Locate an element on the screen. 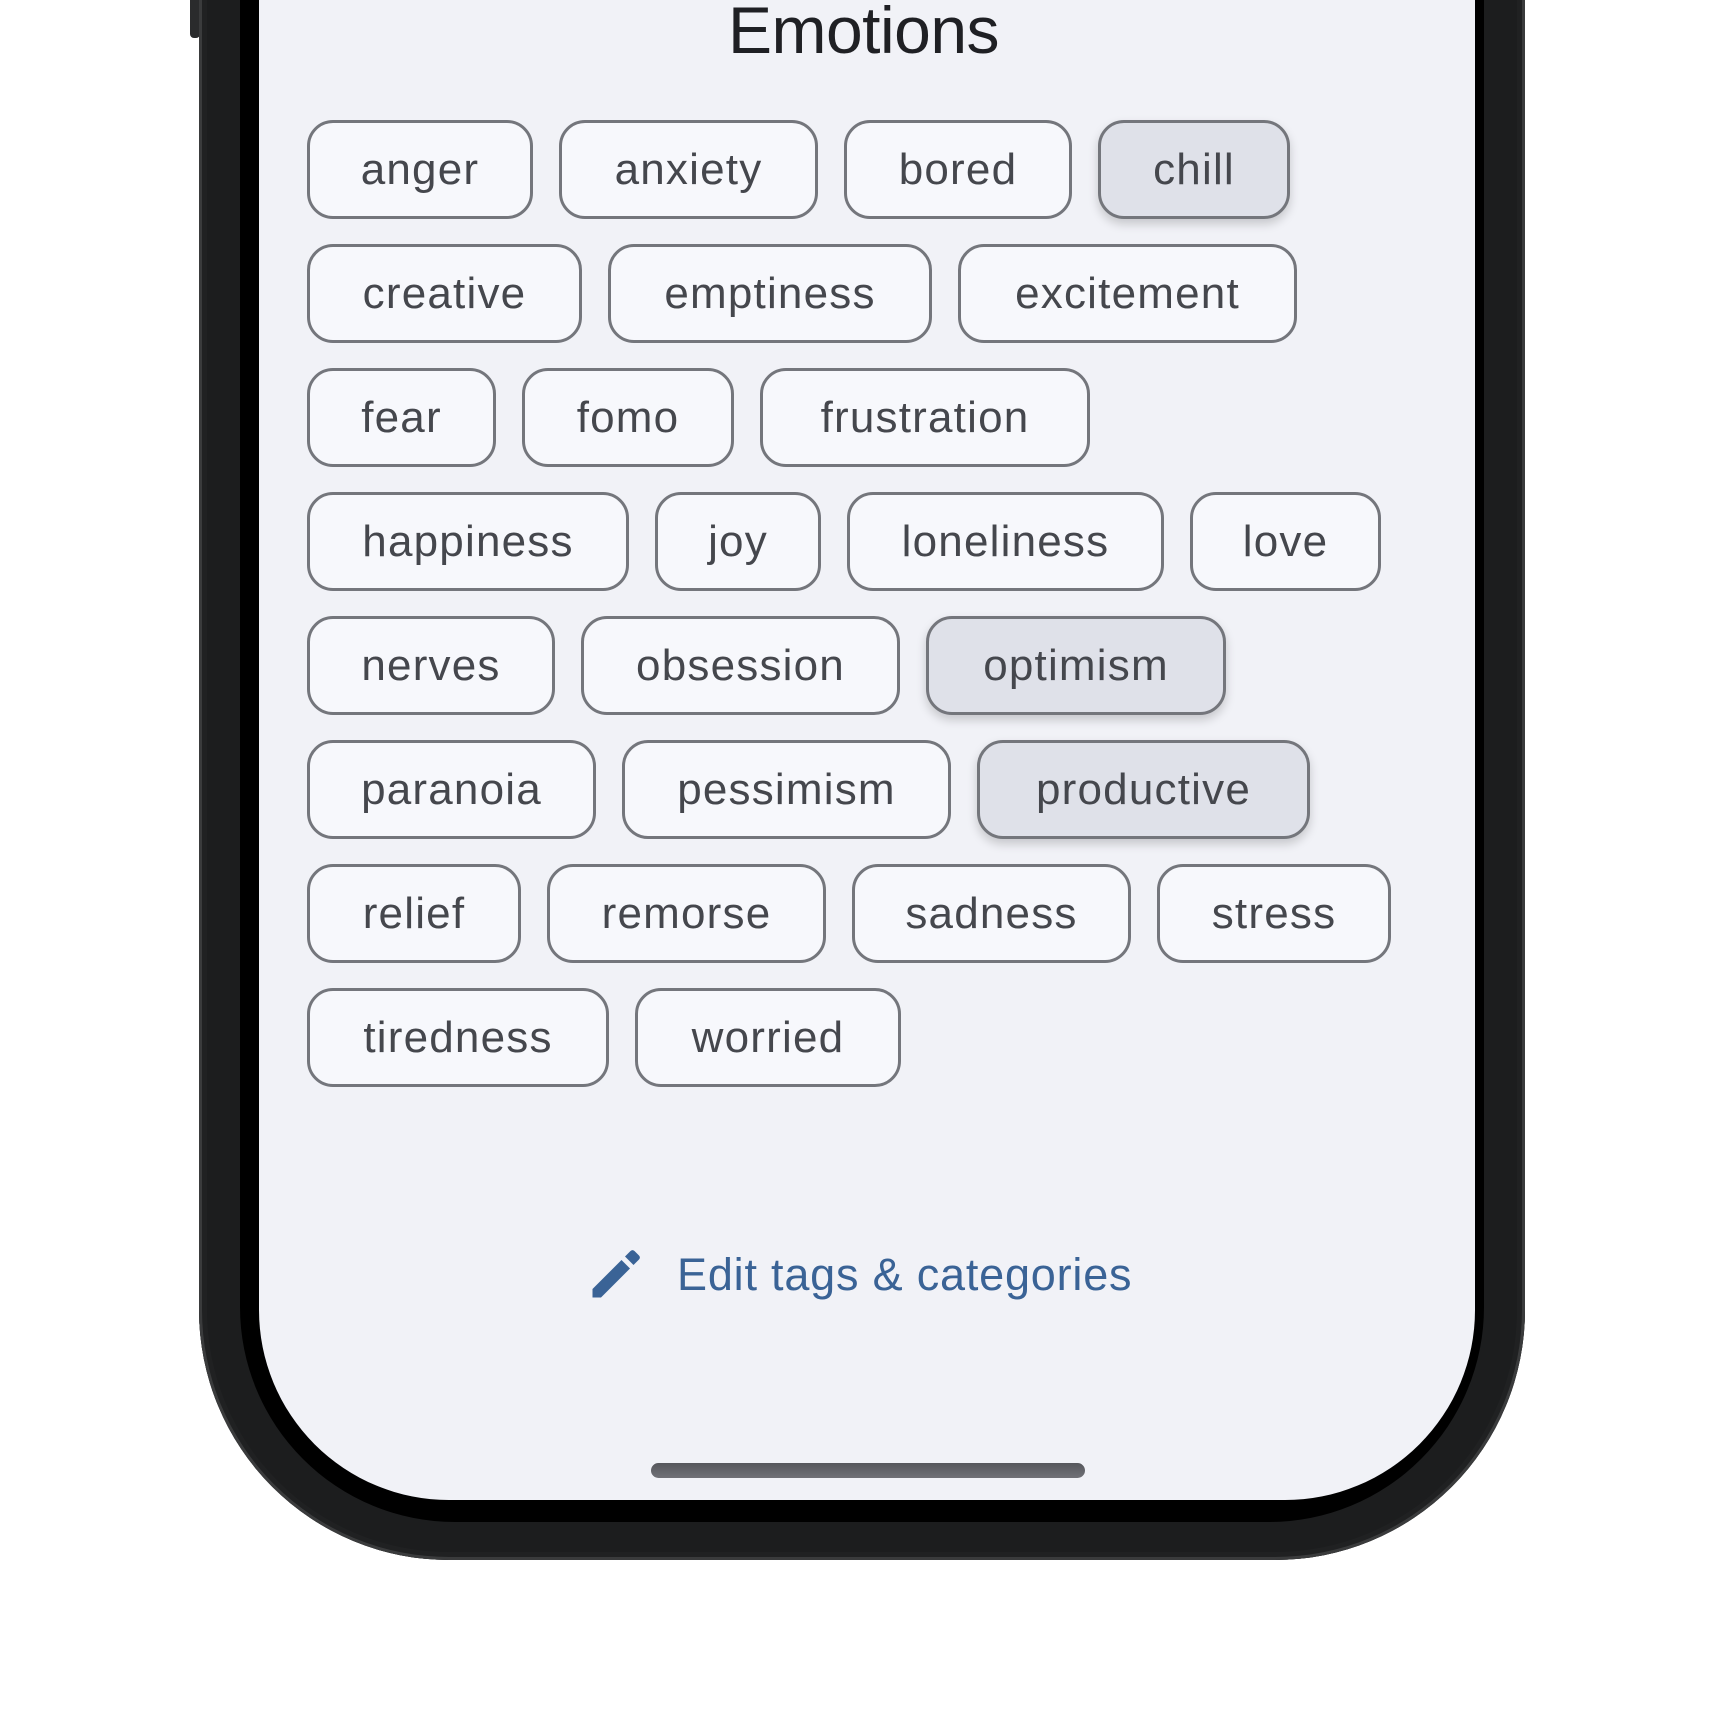  tag-label: anxiety is located at coordinates (688, 169).